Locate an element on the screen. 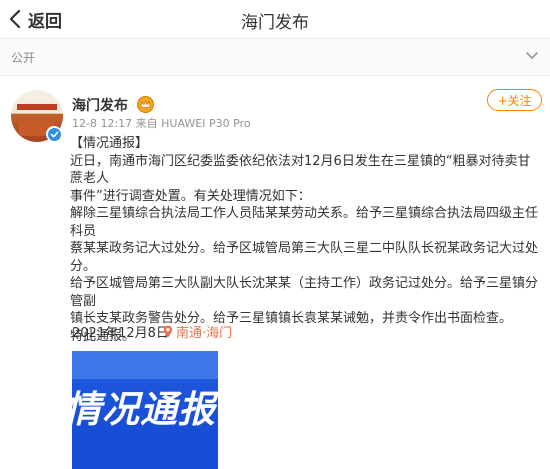 This screenshot has height=469, width=550. verified-icon is located at coordinates (54, 134).